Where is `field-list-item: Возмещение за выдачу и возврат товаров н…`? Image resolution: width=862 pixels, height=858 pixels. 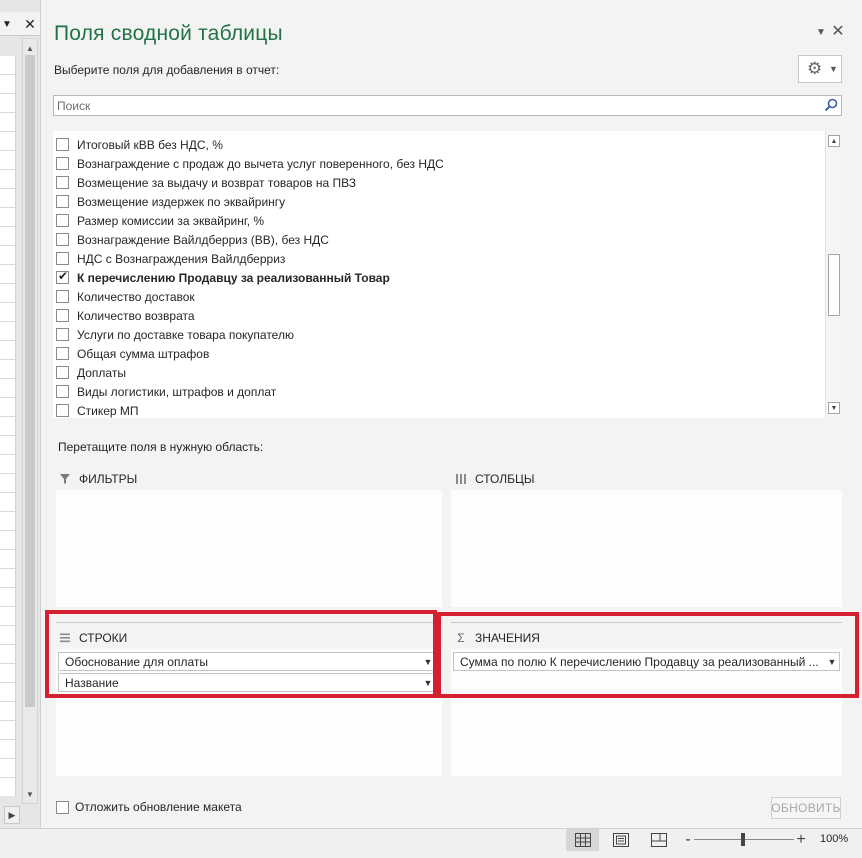 field-list-item: Возмещение за выдачу и возврат товаров н… is located at coordinates (438, 182).